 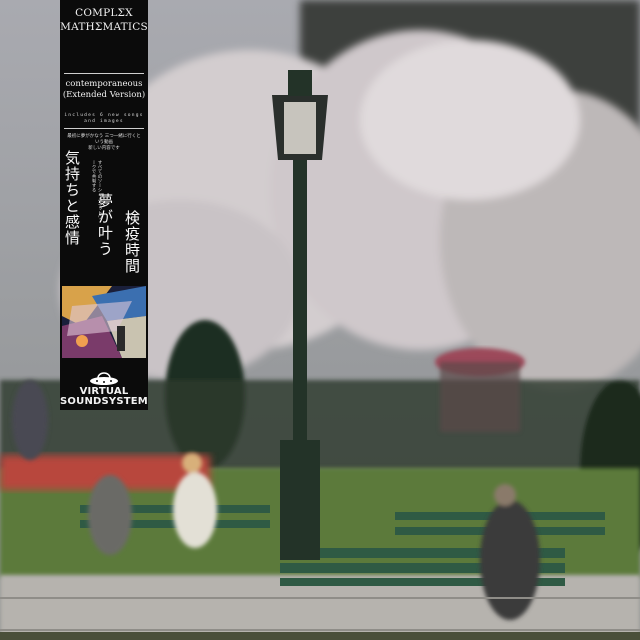 What do you see at coordinates (104, 95) in the screenshot?
I see `album-title-line-2: (Extended Version)` at bounding box center [104, 95].